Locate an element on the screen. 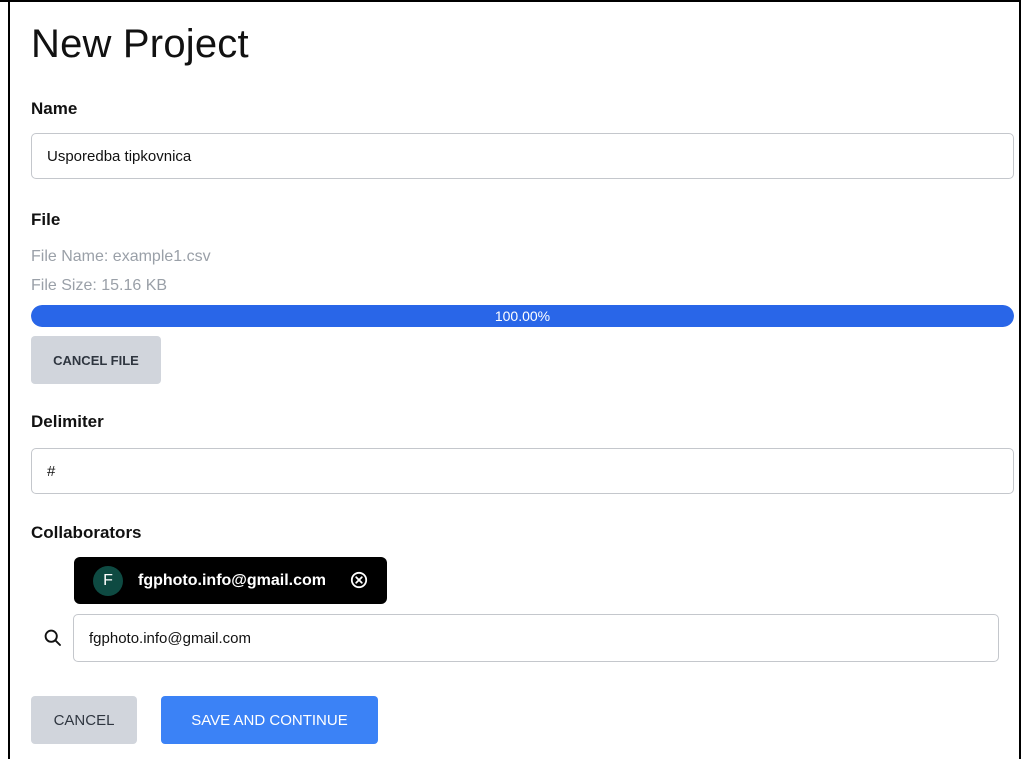 This screenshot has height=759, width=1021. search-icon is located at coordinates (52, 637).